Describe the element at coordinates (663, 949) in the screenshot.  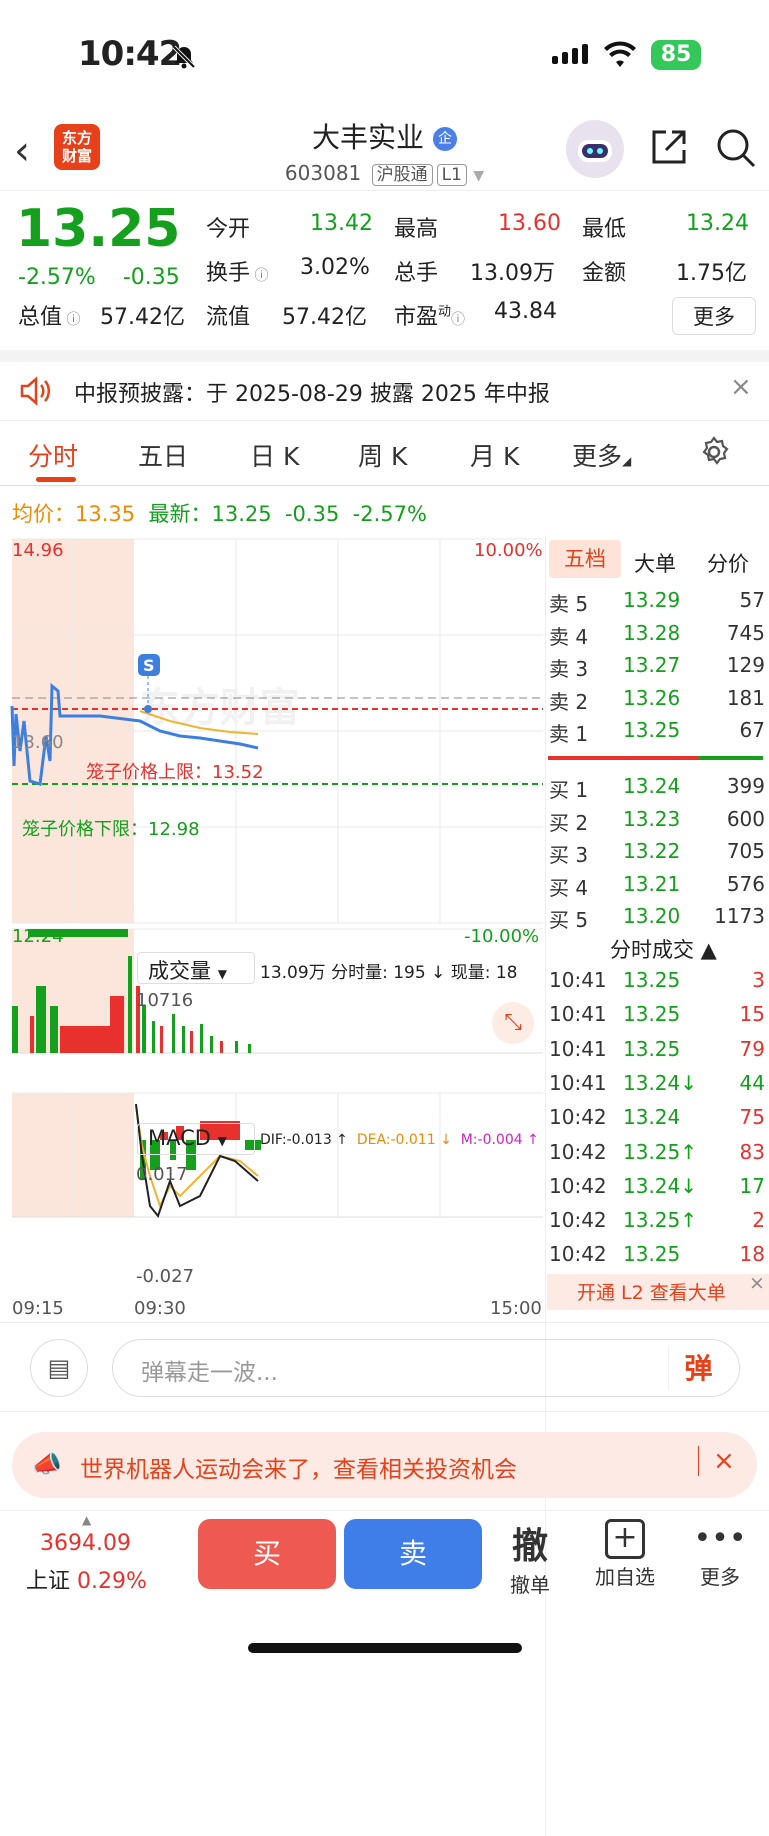
I see `trades-title: 分时成交 ▲` at that location.